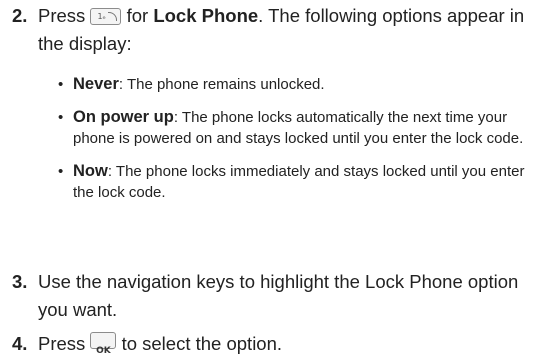  I want to click on option-term: On power up, so click(123, 116).